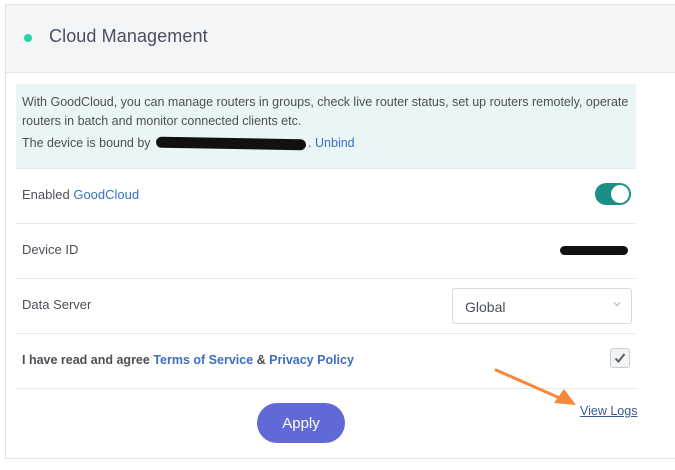 The width and height of the screenshot is (675, 470). I want to click on redacted-account-mark, so click(231, 143).